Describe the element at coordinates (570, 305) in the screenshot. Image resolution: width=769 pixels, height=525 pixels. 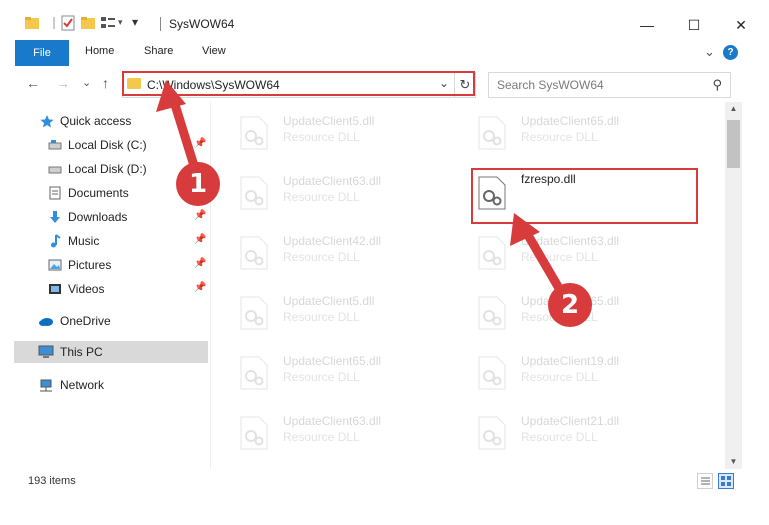
I see `step-2-badge: 2` at that location.